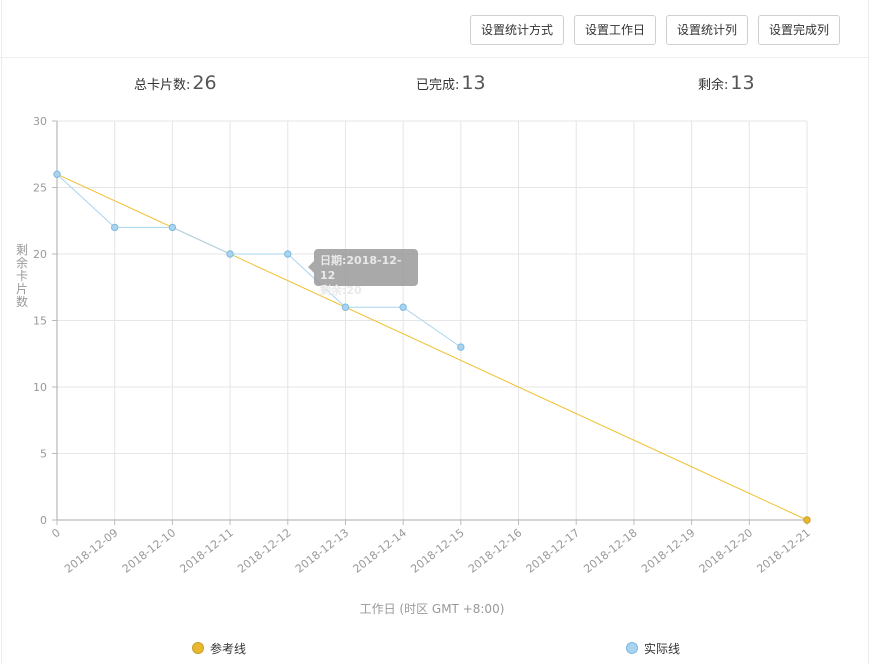  What do you see at coordinates (783, 551) in the screenshot?
I see `x-tick-label-13: 2018-12-21` at bounding box center [783, 551].